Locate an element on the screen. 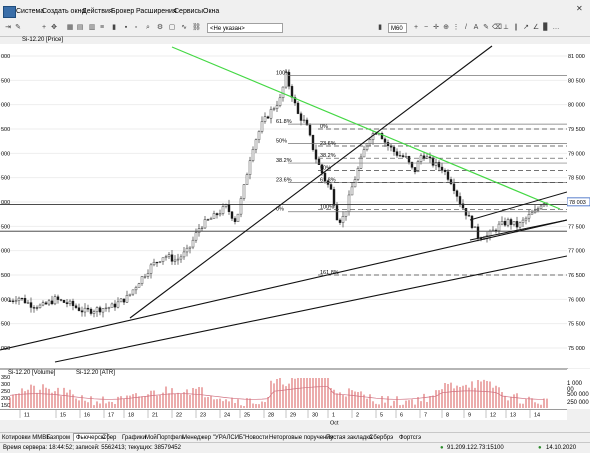  table-icon: ▤ is located at coordinates (80, 28).